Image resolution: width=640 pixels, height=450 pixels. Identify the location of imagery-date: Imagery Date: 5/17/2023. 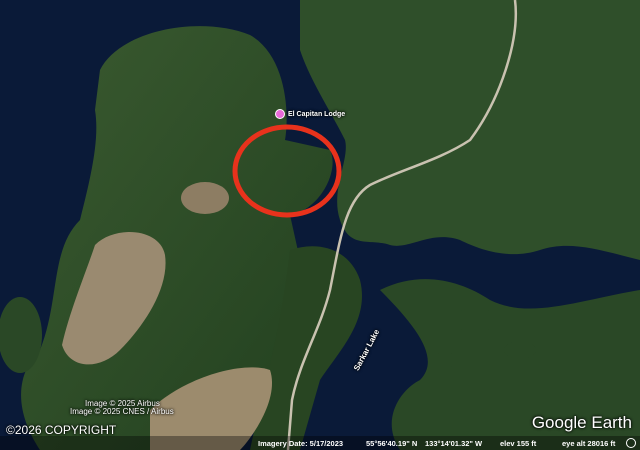
(301, 443).